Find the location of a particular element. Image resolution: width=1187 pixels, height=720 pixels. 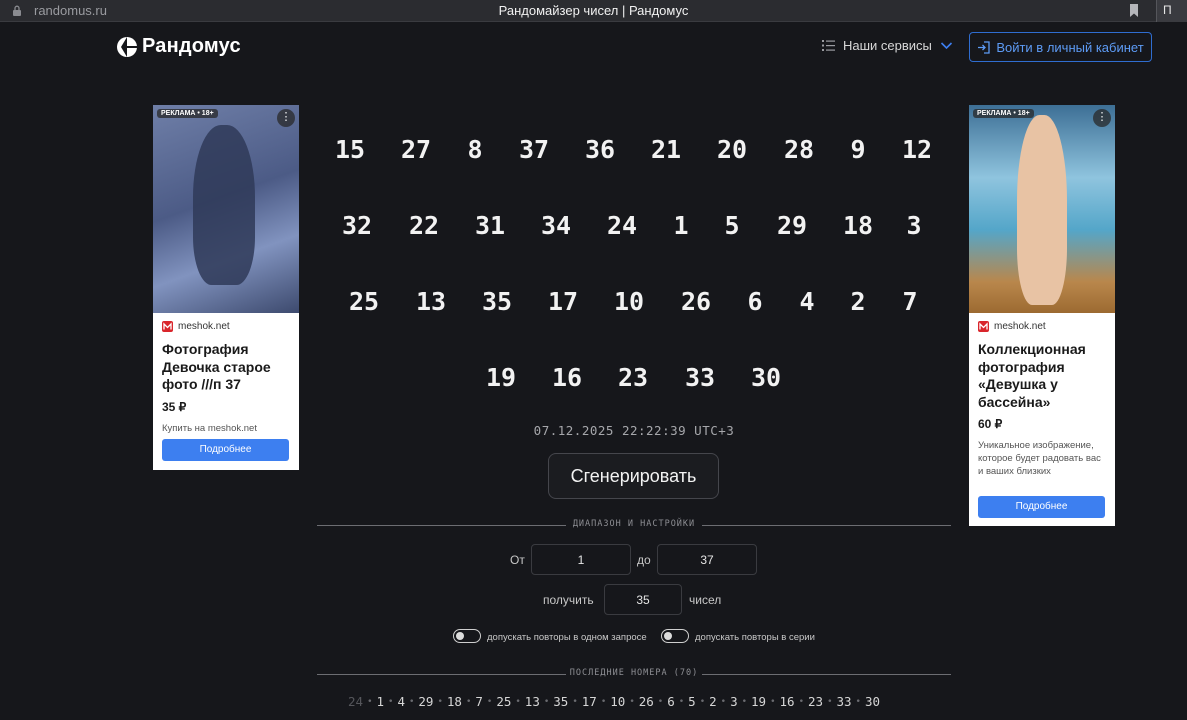

result-number: 2 is located at coordinates (858, 301).